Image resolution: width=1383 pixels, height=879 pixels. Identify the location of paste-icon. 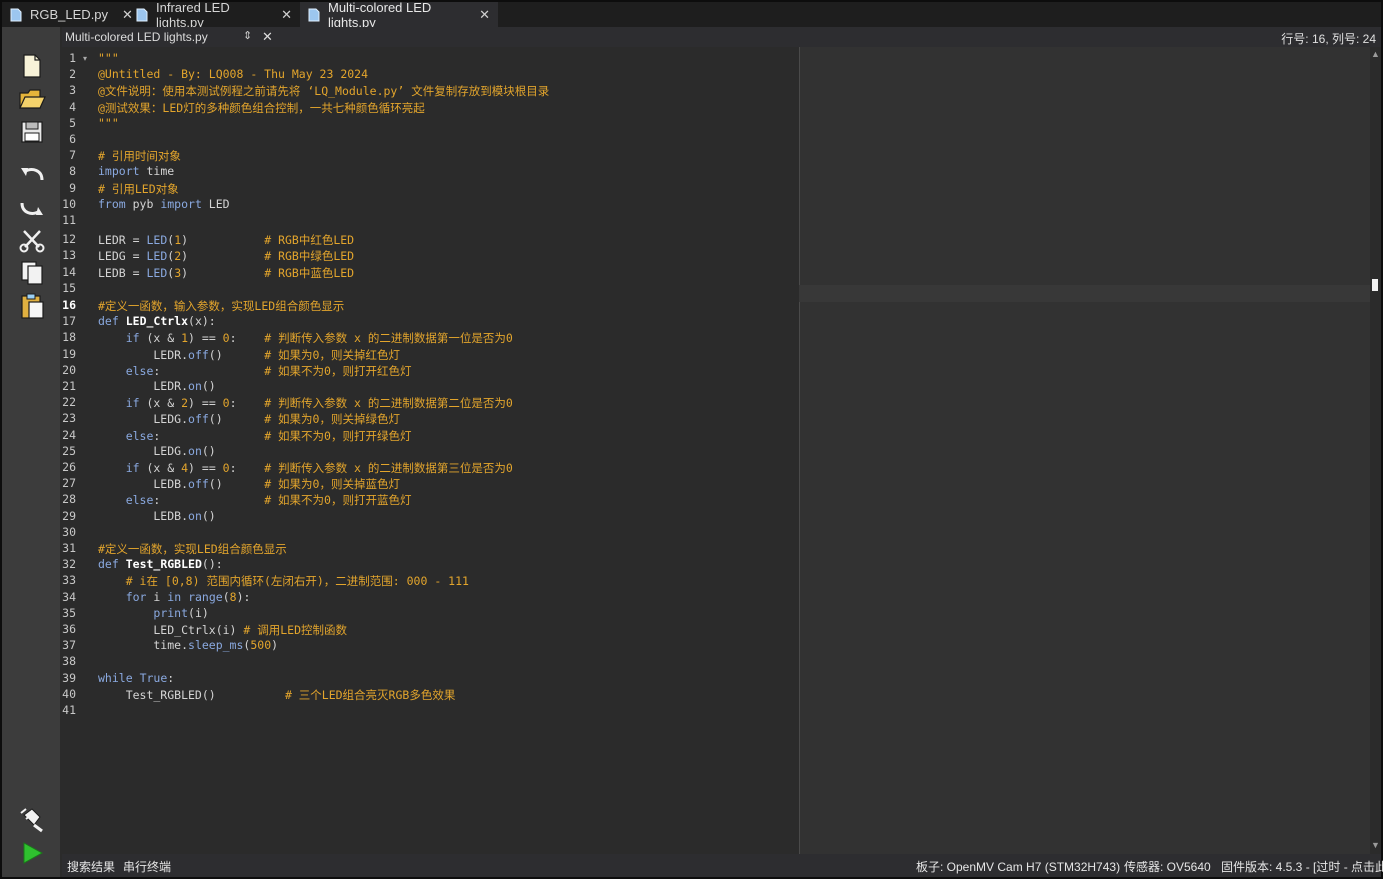
(32, 306).